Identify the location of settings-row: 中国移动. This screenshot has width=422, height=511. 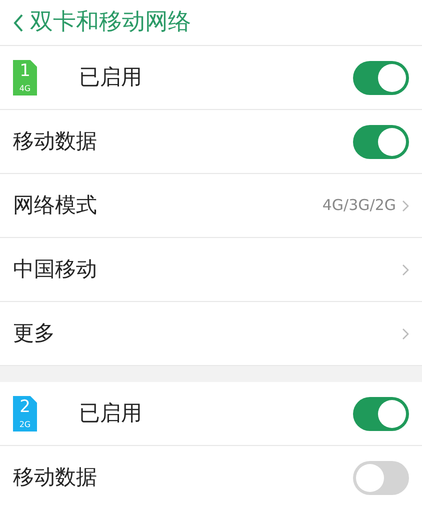
(211, 270).